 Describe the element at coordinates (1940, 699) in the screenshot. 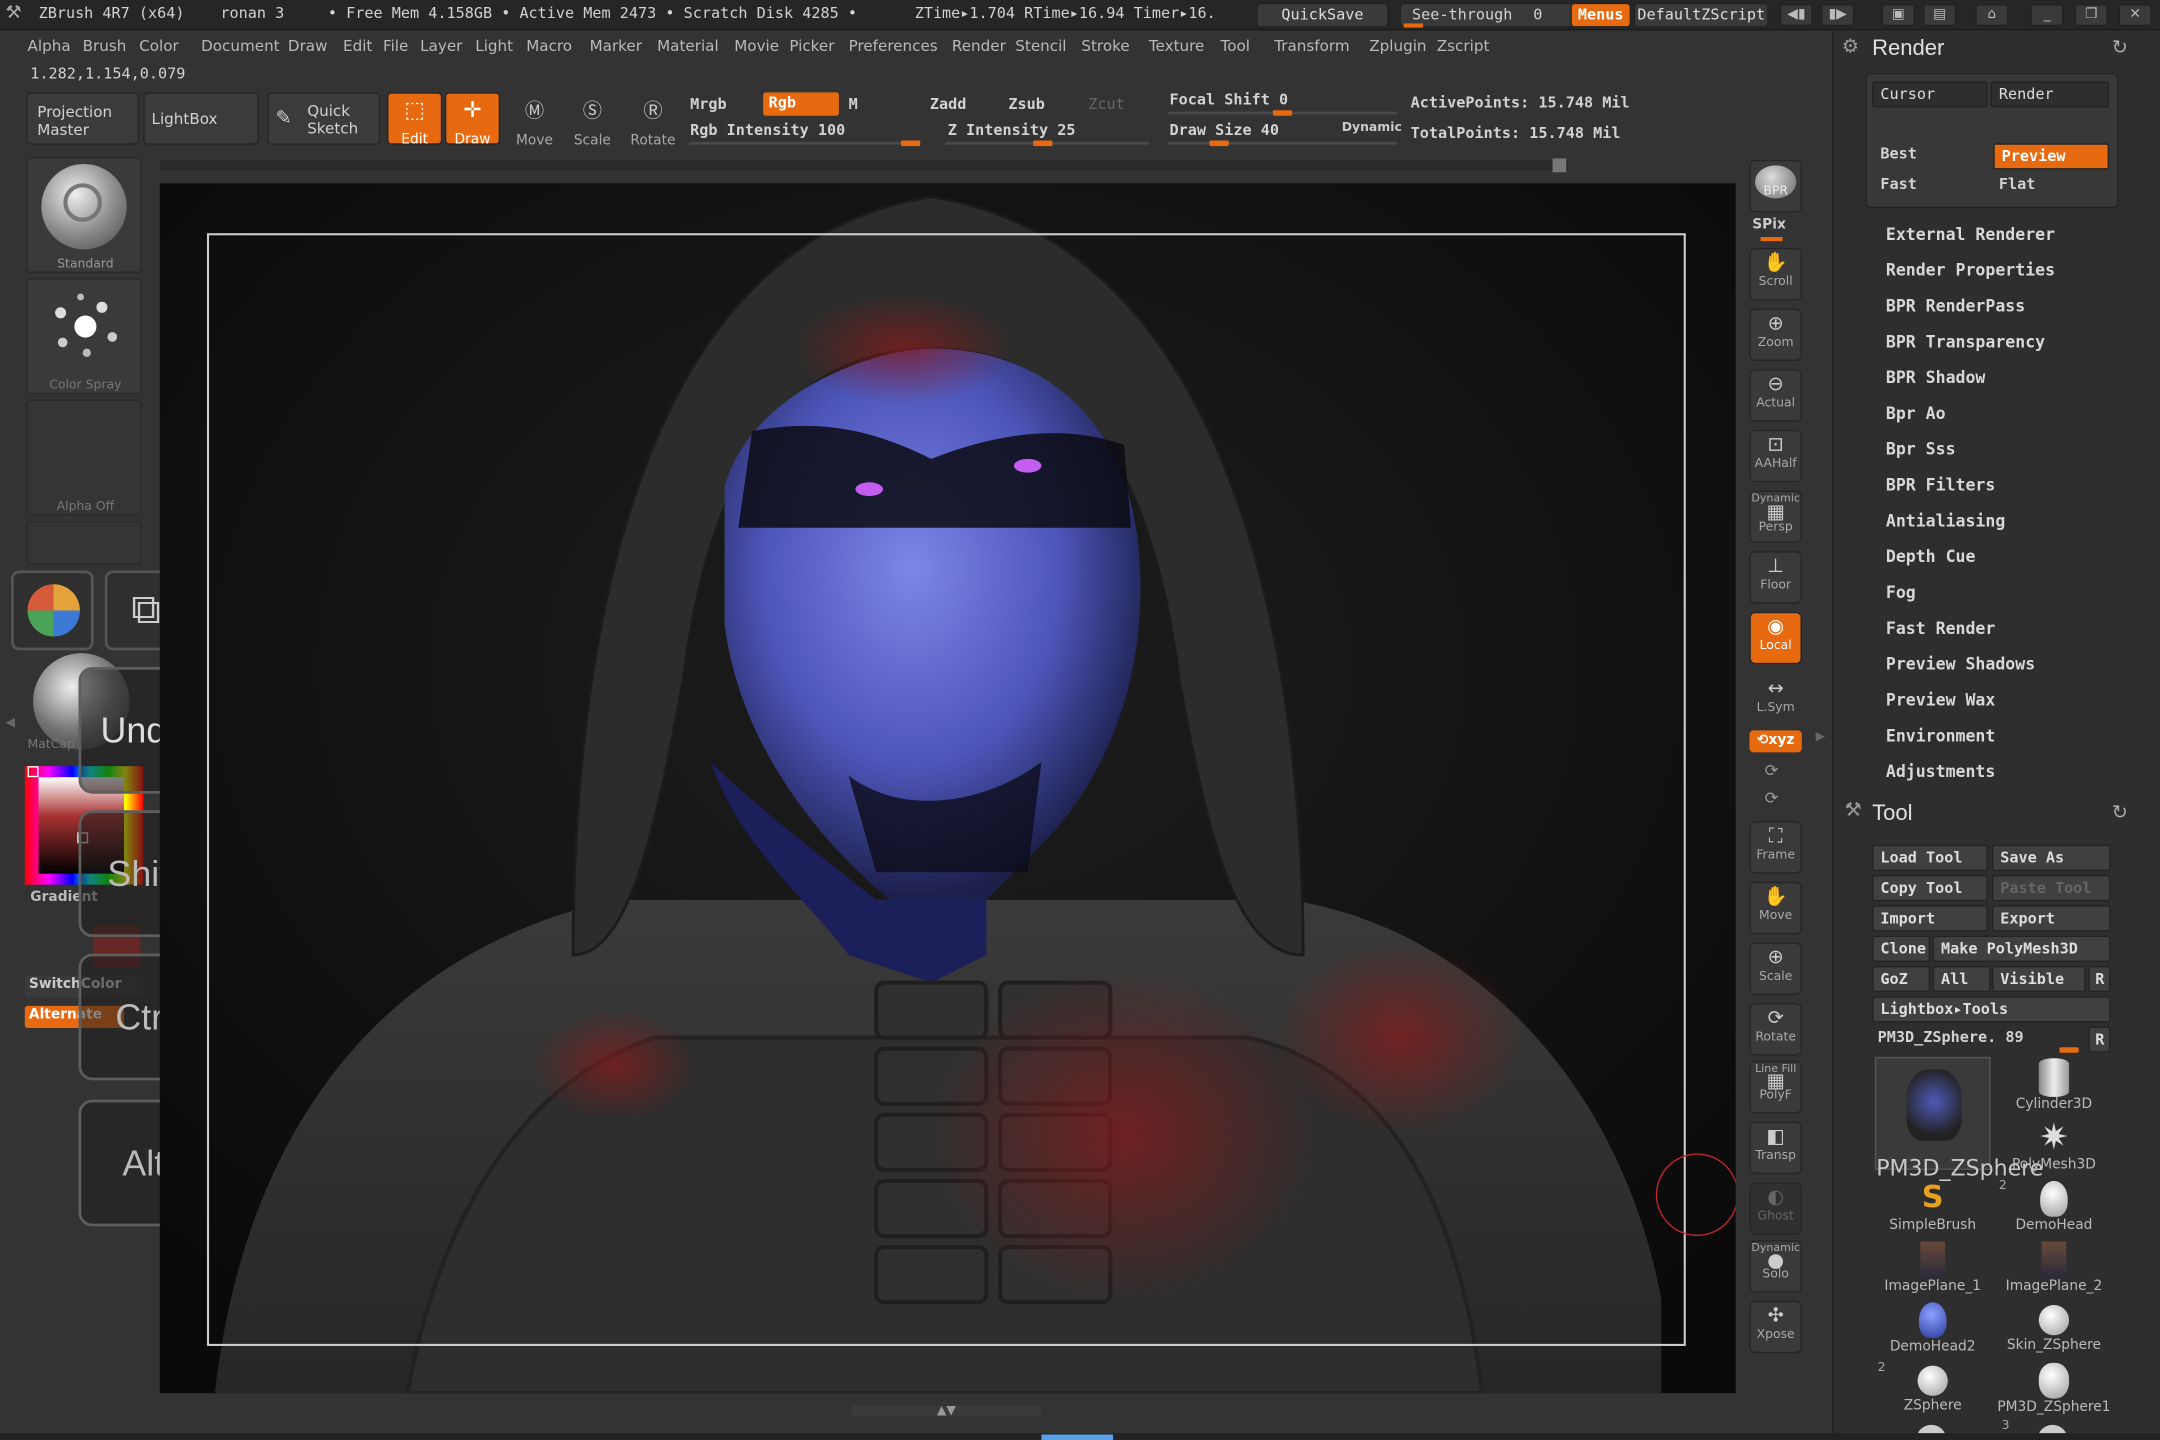

I see `preview-wax-item: Preview Wax` at that location.